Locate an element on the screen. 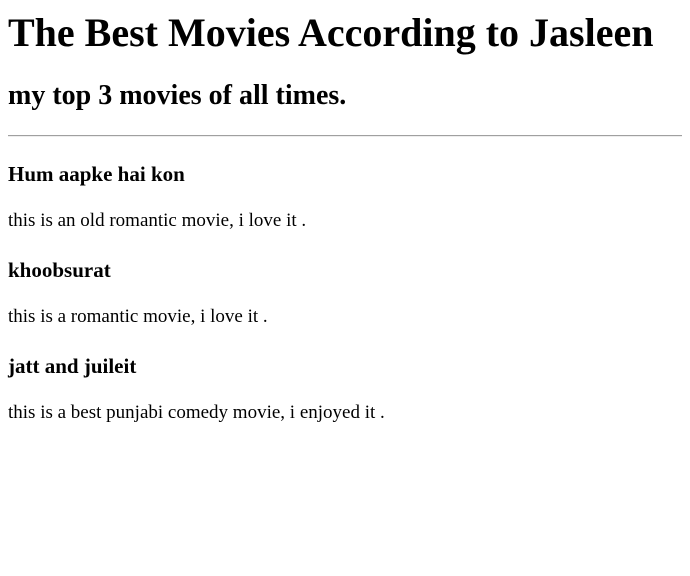 Image resolution: width=690 pixels, height=576 pixels. page-title: The Best Movies According to Jasleen is located at coordinates (331, 32).